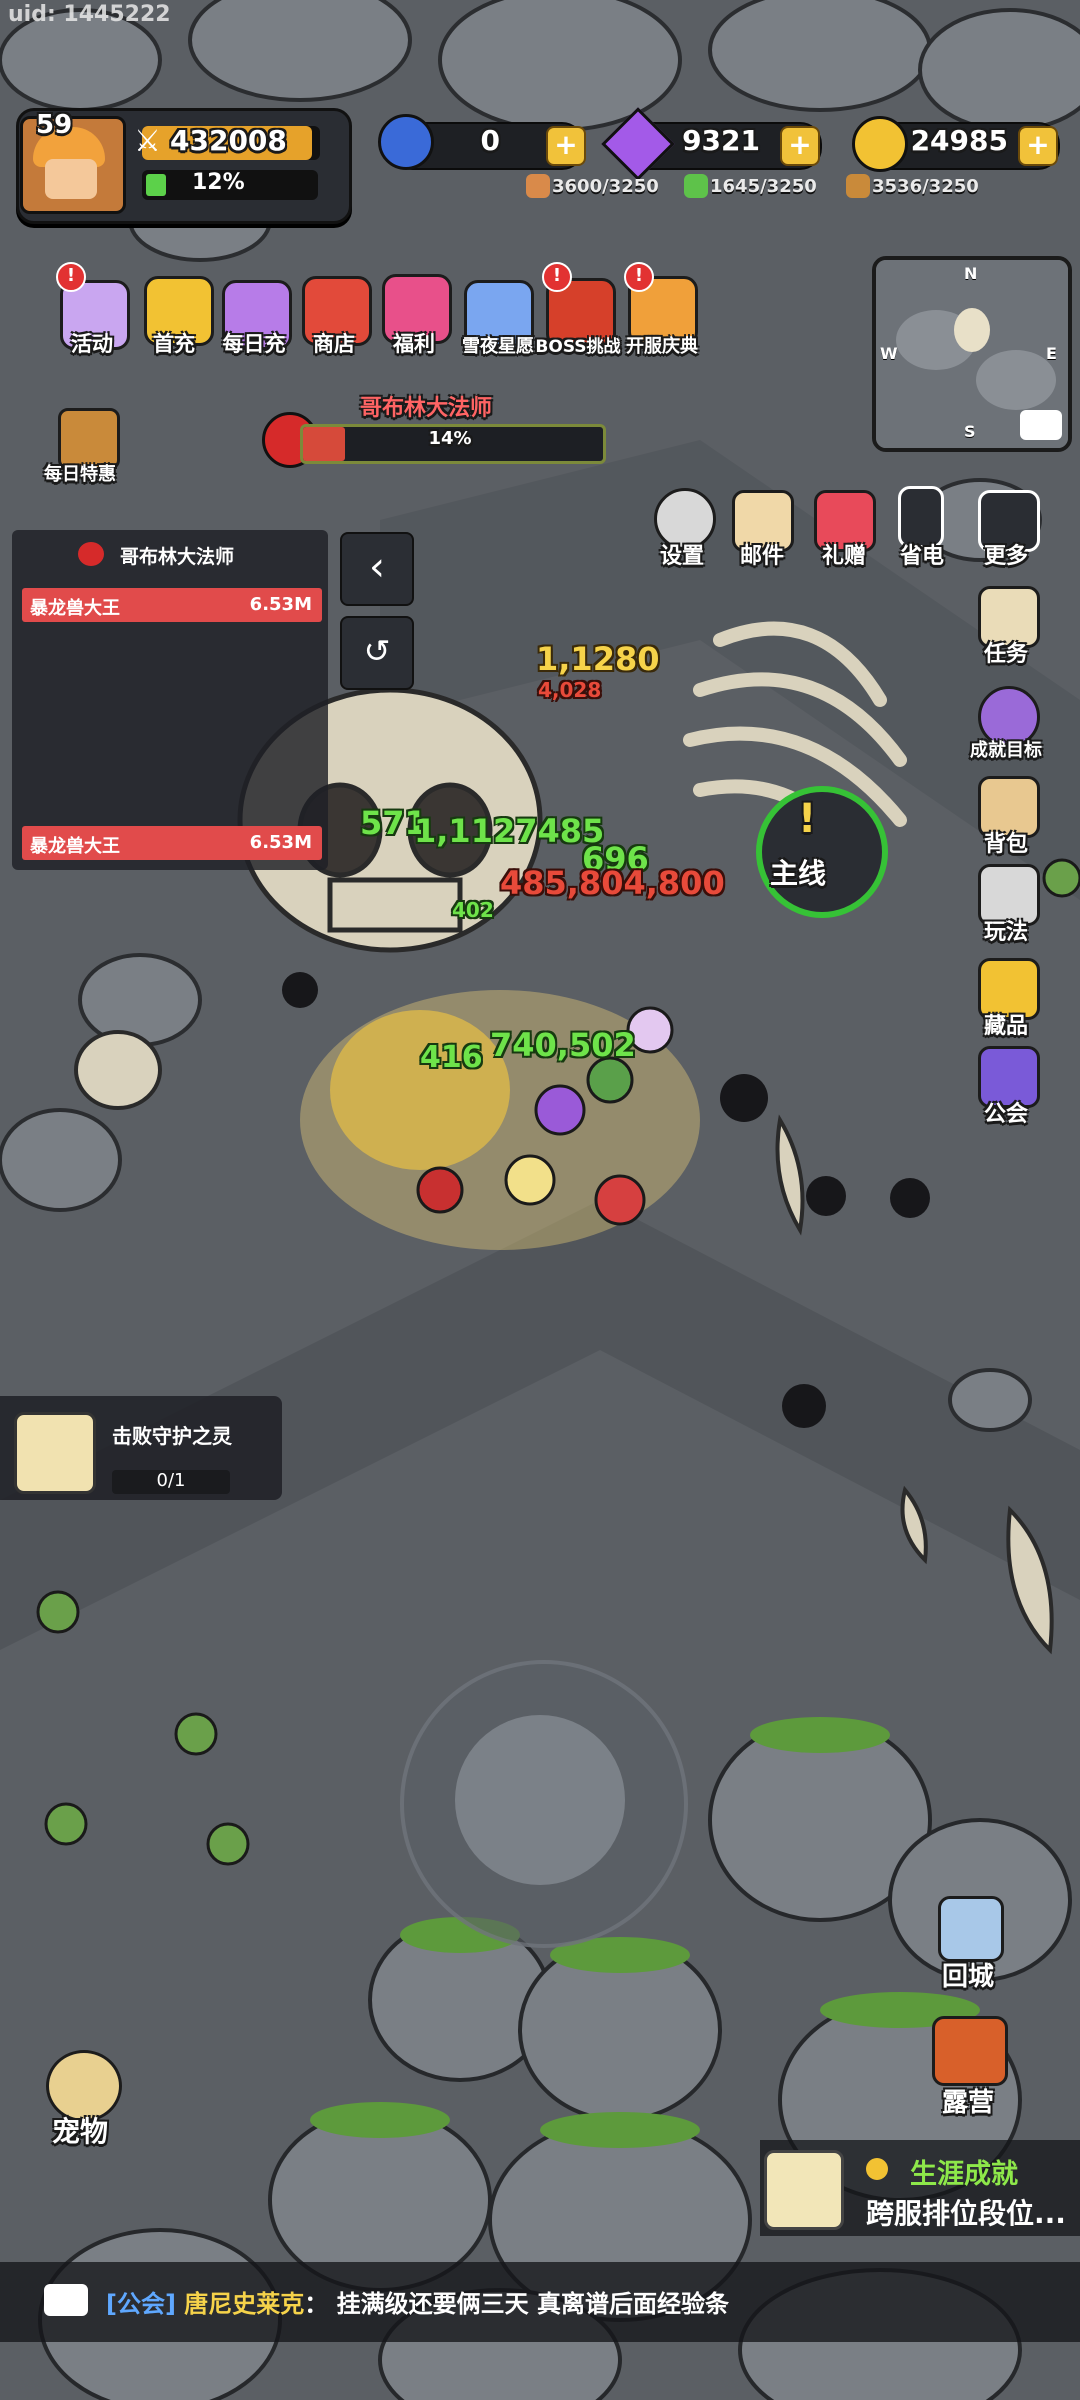  What do you see at coordinates (971, 273) in the screenshot?
I see `compass-n: N` at bounding box center [971, 273].